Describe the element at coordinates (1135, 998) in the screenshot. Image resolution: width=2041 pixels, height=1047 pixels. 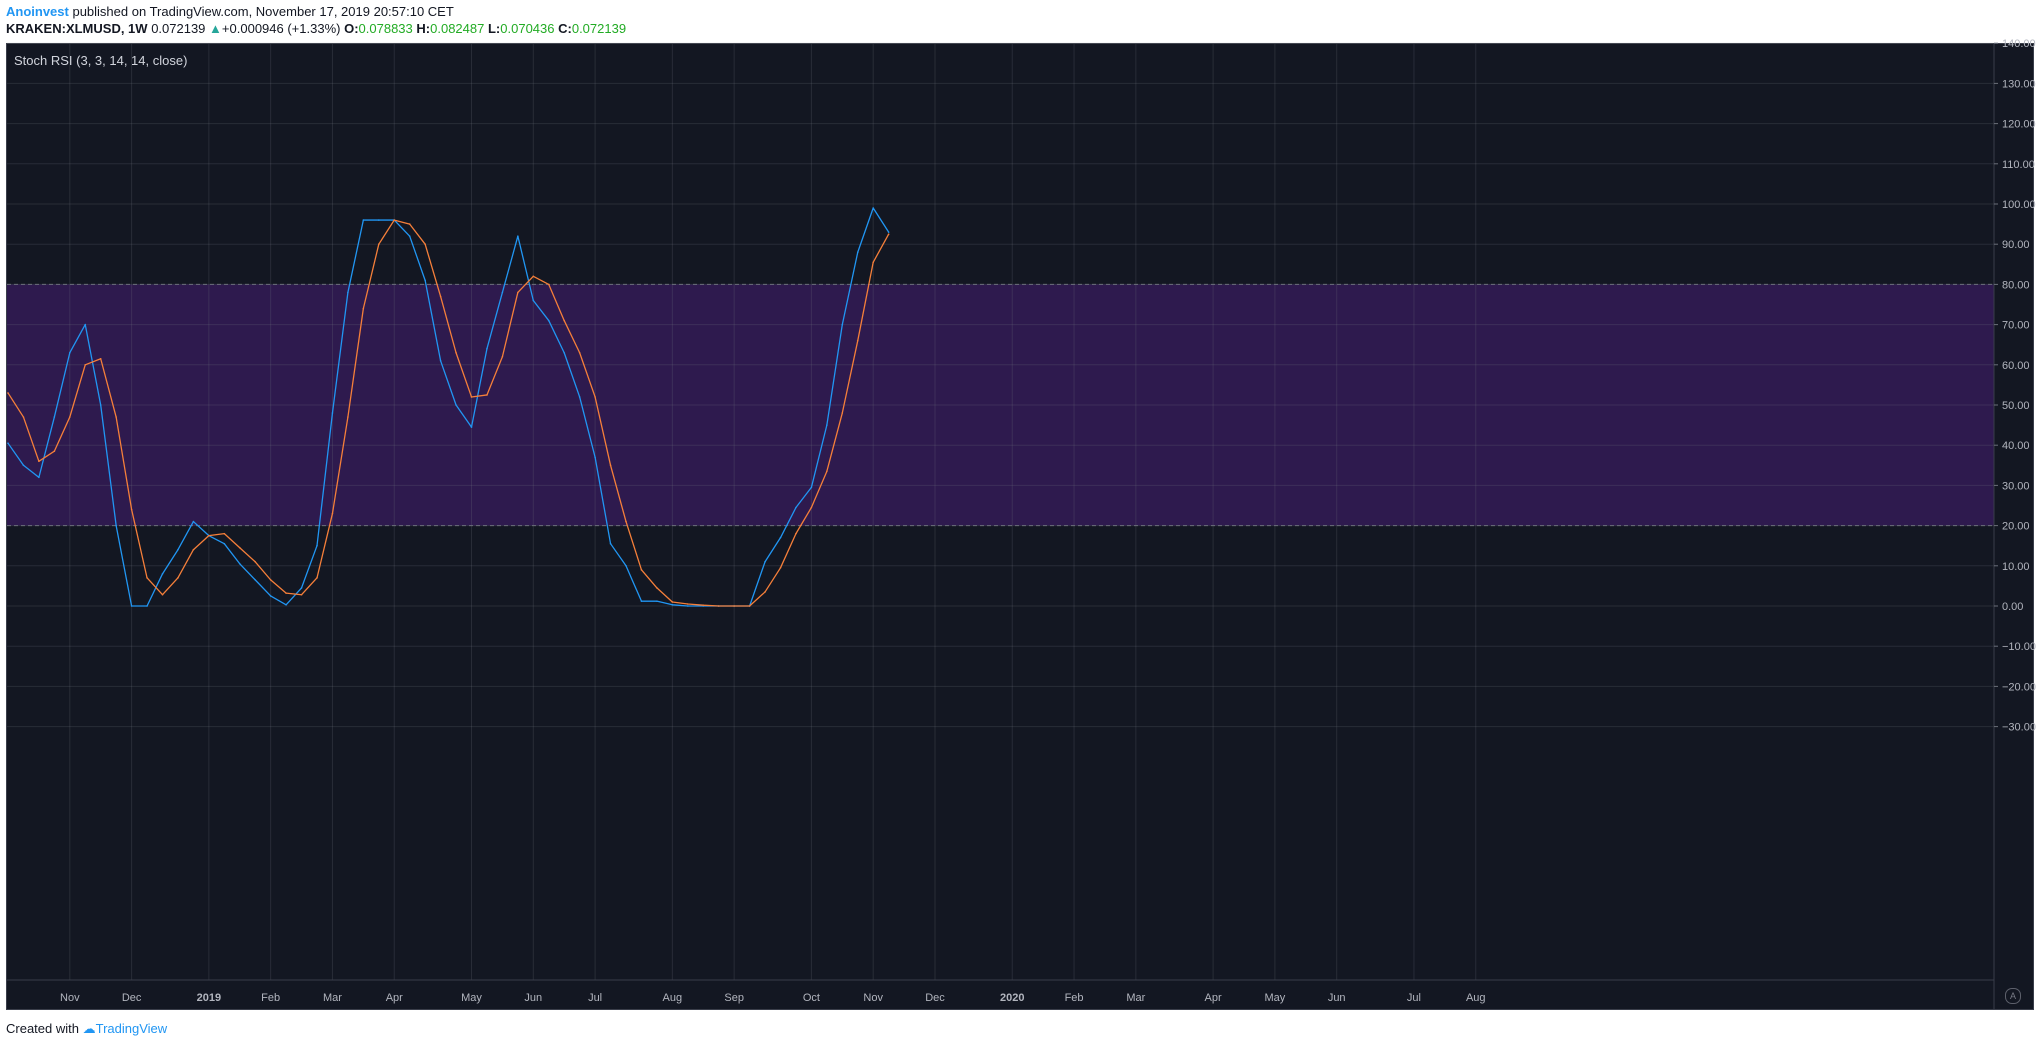
I see `x-tick-label: Mar` at that location.